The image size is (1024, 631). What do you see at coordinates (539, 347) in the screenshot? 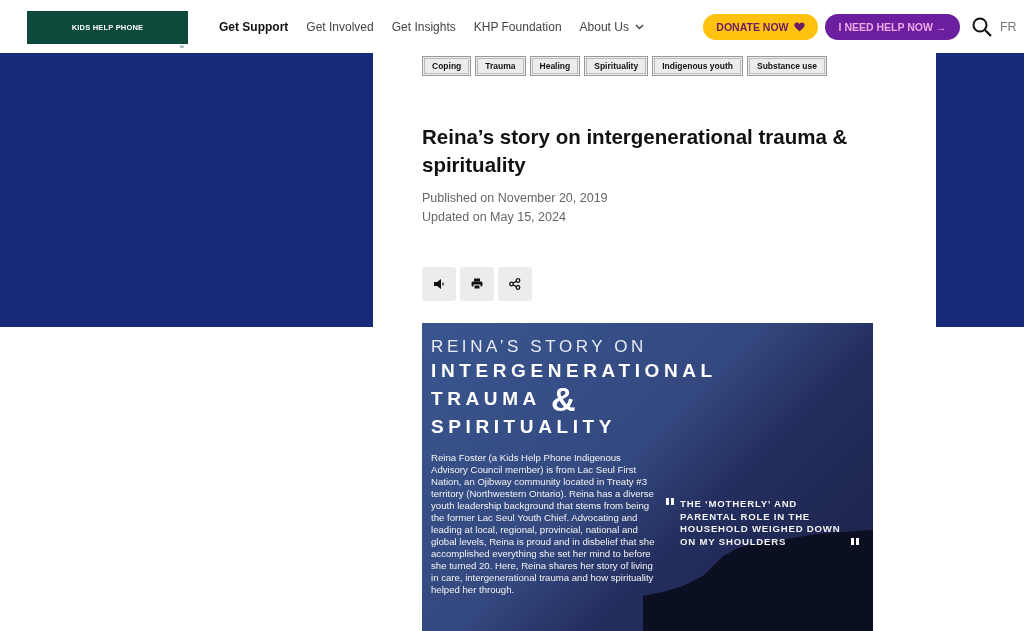
I see `graphic-kicker: REINA’S STORY ON` at bounding box center [539, 347].